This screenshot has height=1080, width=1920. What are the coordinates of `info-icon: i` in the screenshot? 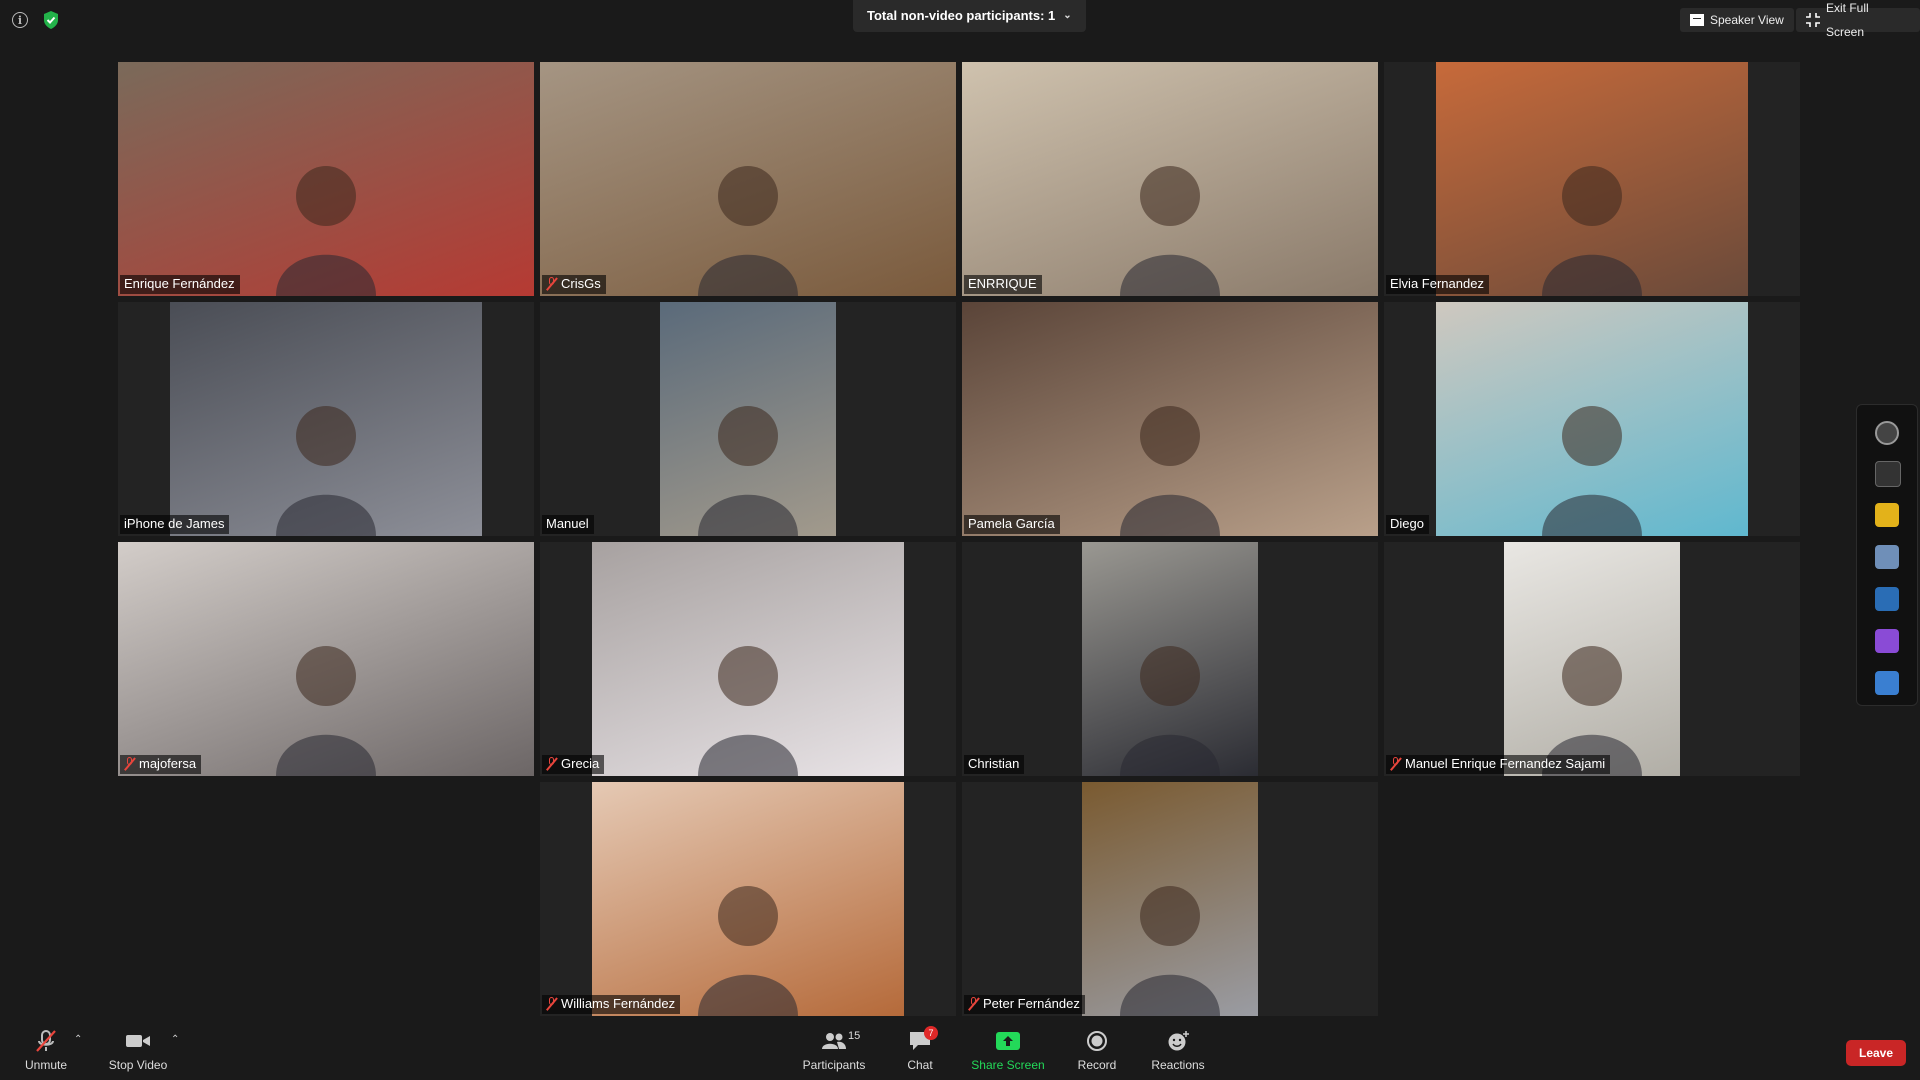 It's located at (20, 20).